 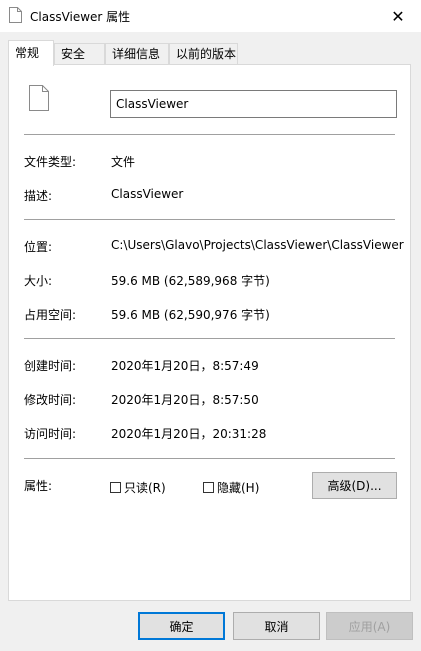 I want to click on created-label: 创建时间:, so click(x=50, y=366).